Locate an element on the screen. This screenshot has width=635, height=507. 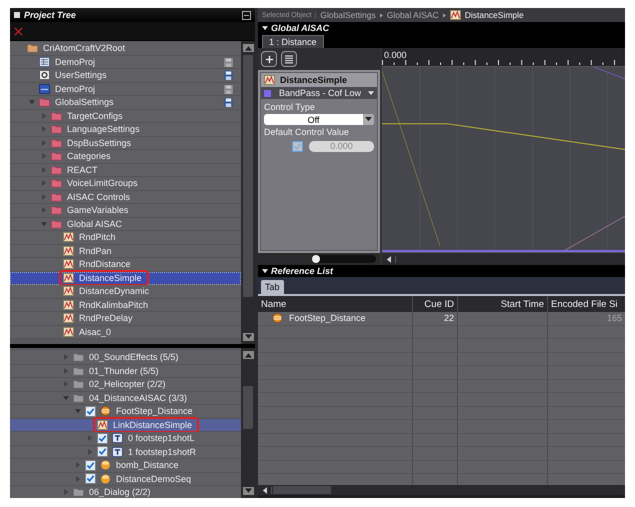
tree-item: LinkDistanceSimple is located at coordinates (125, 425).